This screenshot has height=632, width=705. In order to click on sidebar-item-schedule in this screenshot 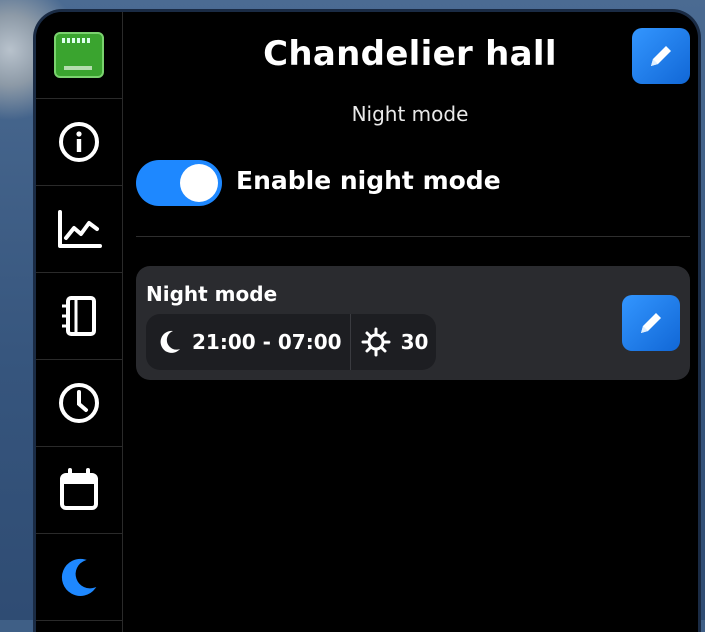, I will do `click(79, 403)`.